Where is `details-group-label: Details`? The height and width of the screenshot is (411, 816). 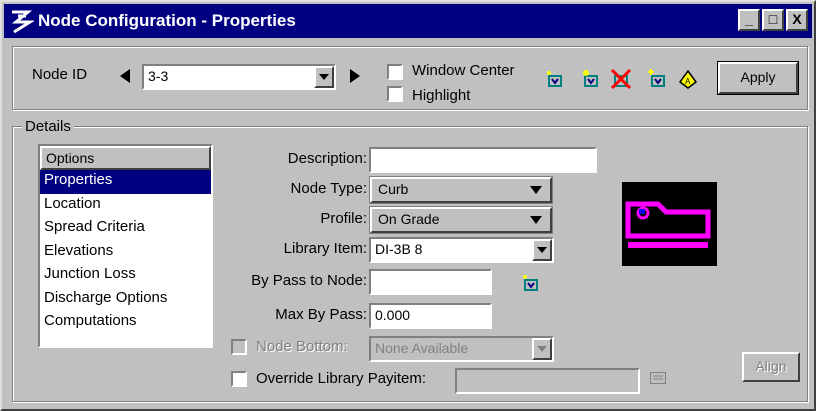 details-group-label: Details is located at coordinates (48, 126).